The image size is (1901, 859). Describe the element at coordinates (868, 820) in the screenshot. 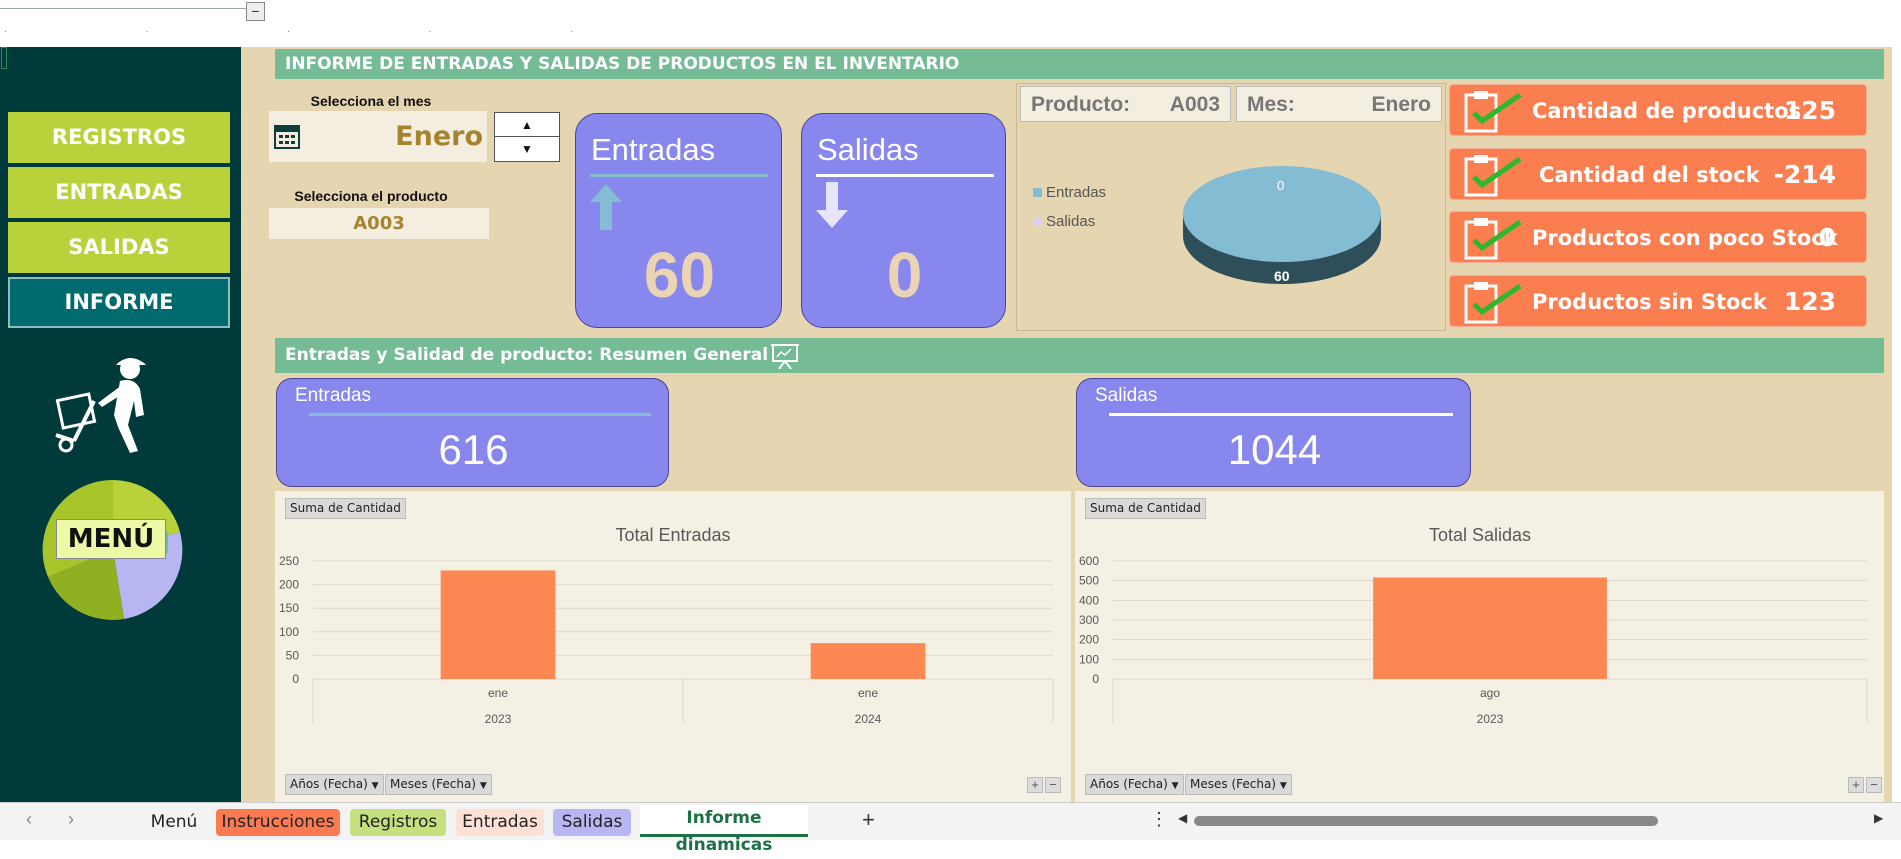

I see `add-sheet-icon: +` at that location.